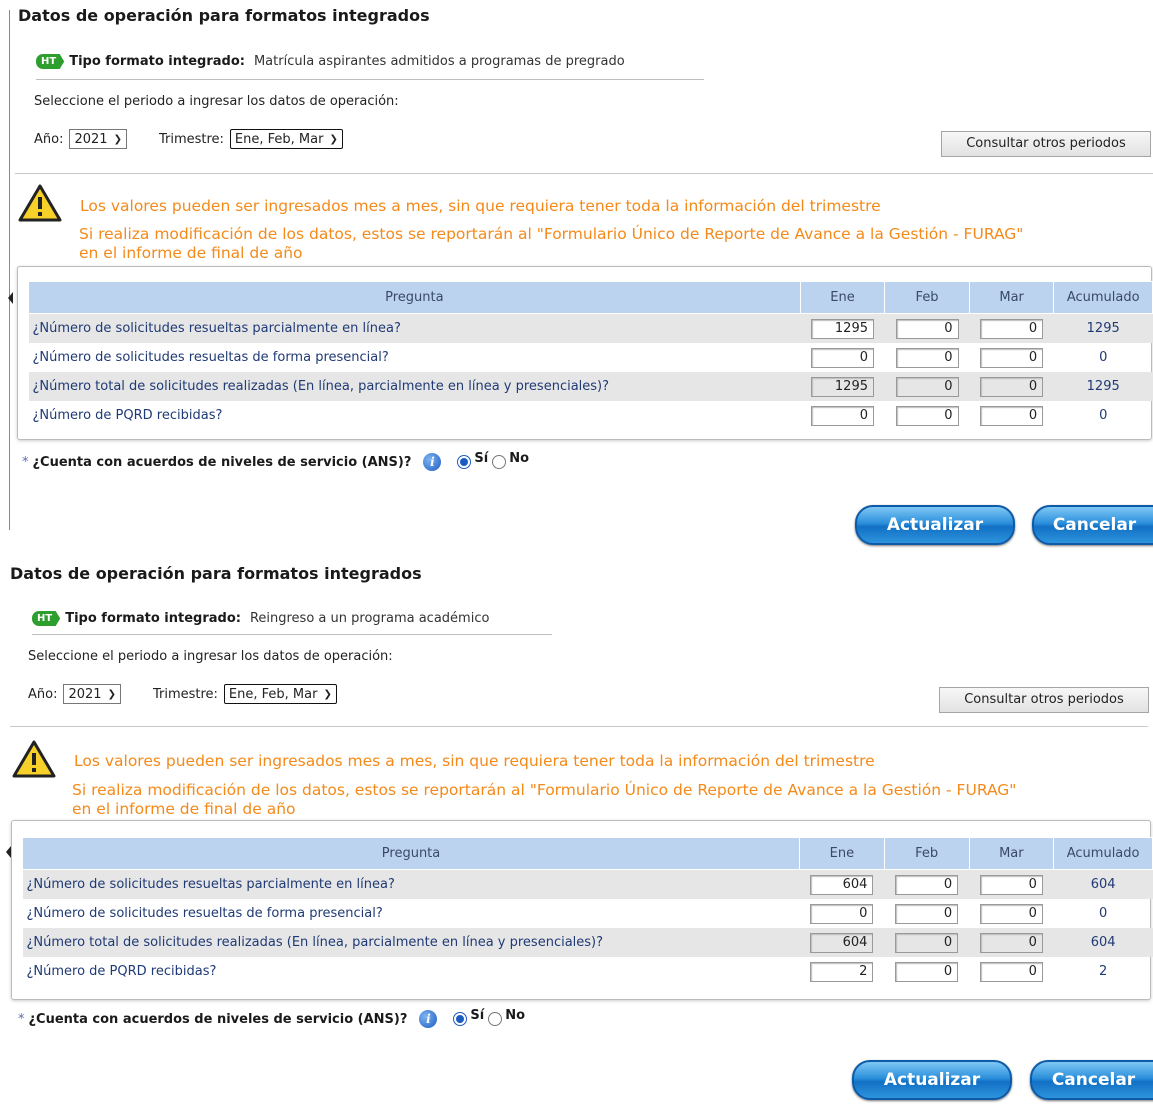 The height and width of the screenshot is (1105, 1153). I want to click on accumulated-value: 604, so click(1103, 884).